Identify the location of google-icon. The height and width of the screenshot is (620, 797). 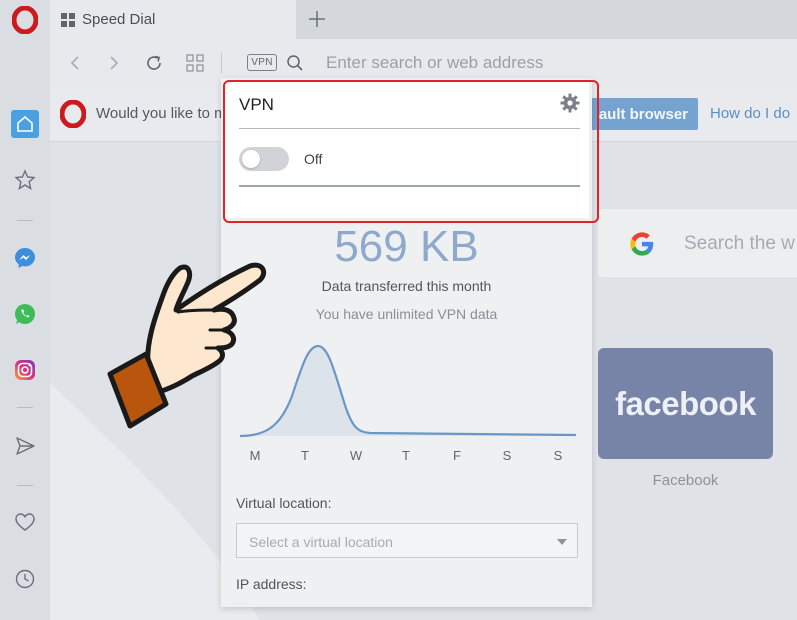
(642, 244).